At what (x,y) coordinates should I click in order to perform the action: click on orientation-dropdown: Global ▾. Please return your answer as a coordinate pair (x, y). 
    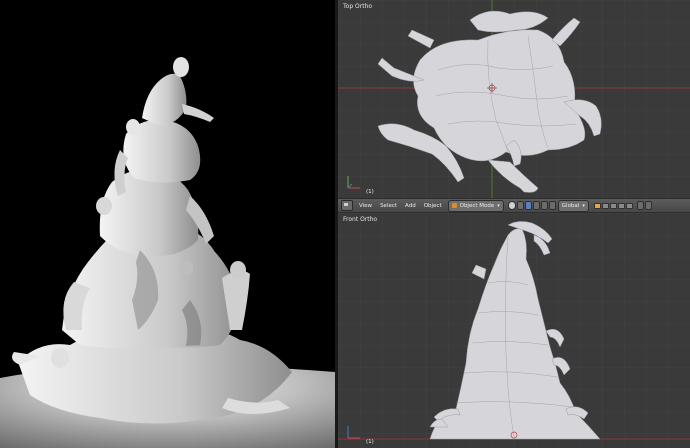
    Looking at the image, I should click on (573, 205).